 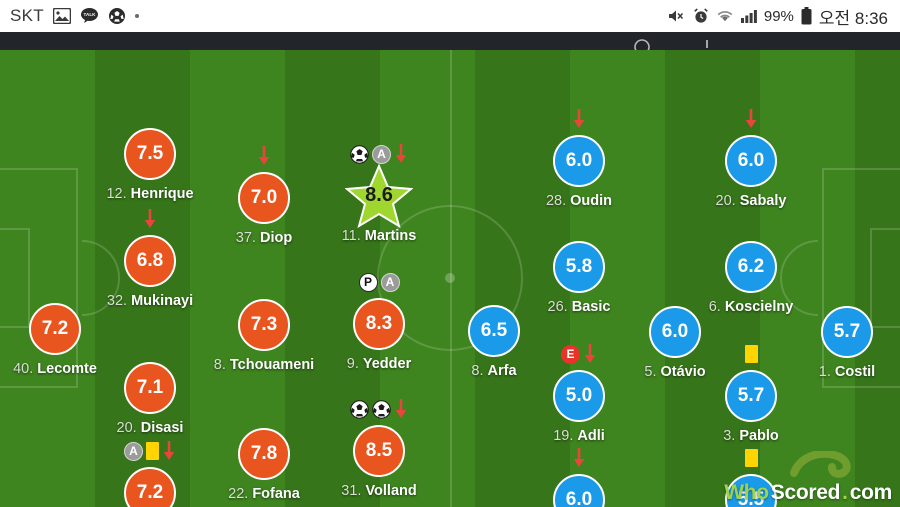 I want to click on whoscored-watermark: Who Scored . com, so click(x=808, y=477).